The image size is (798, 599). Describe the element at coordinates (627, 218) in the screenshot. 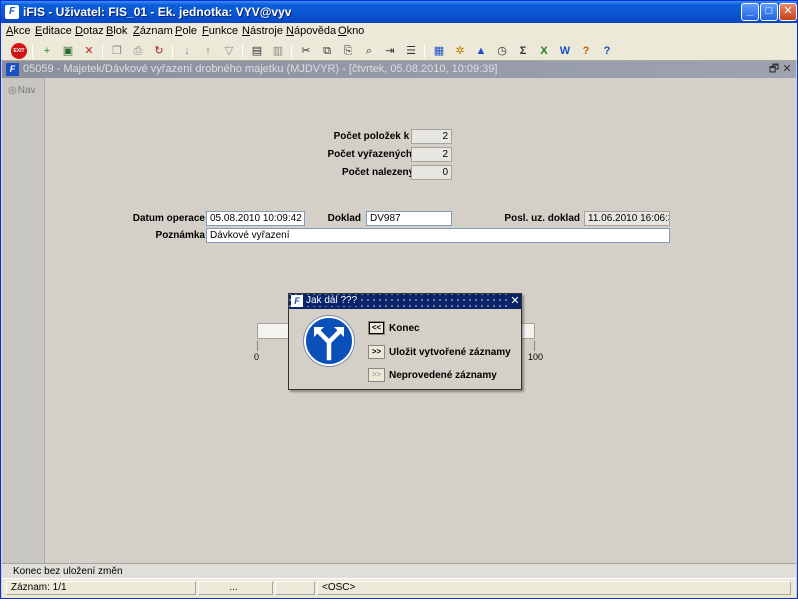

I see `posl-doklad-field: 11.06.2010 16:06:32` at that location.